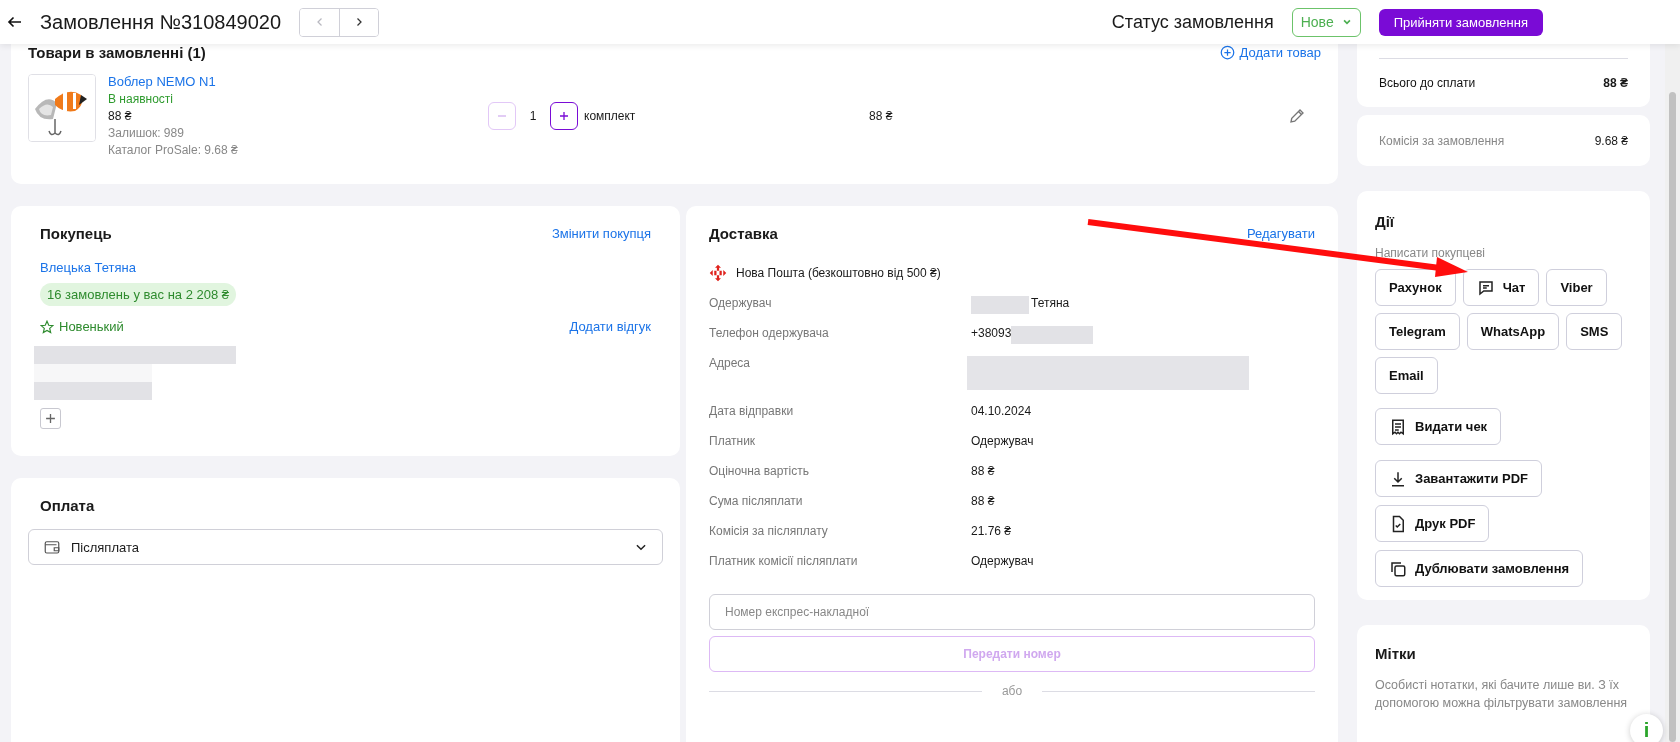 The width and height of the screenshot is (1680, 742). I want to click on line-total: 88 ₴, so click(881, 115).